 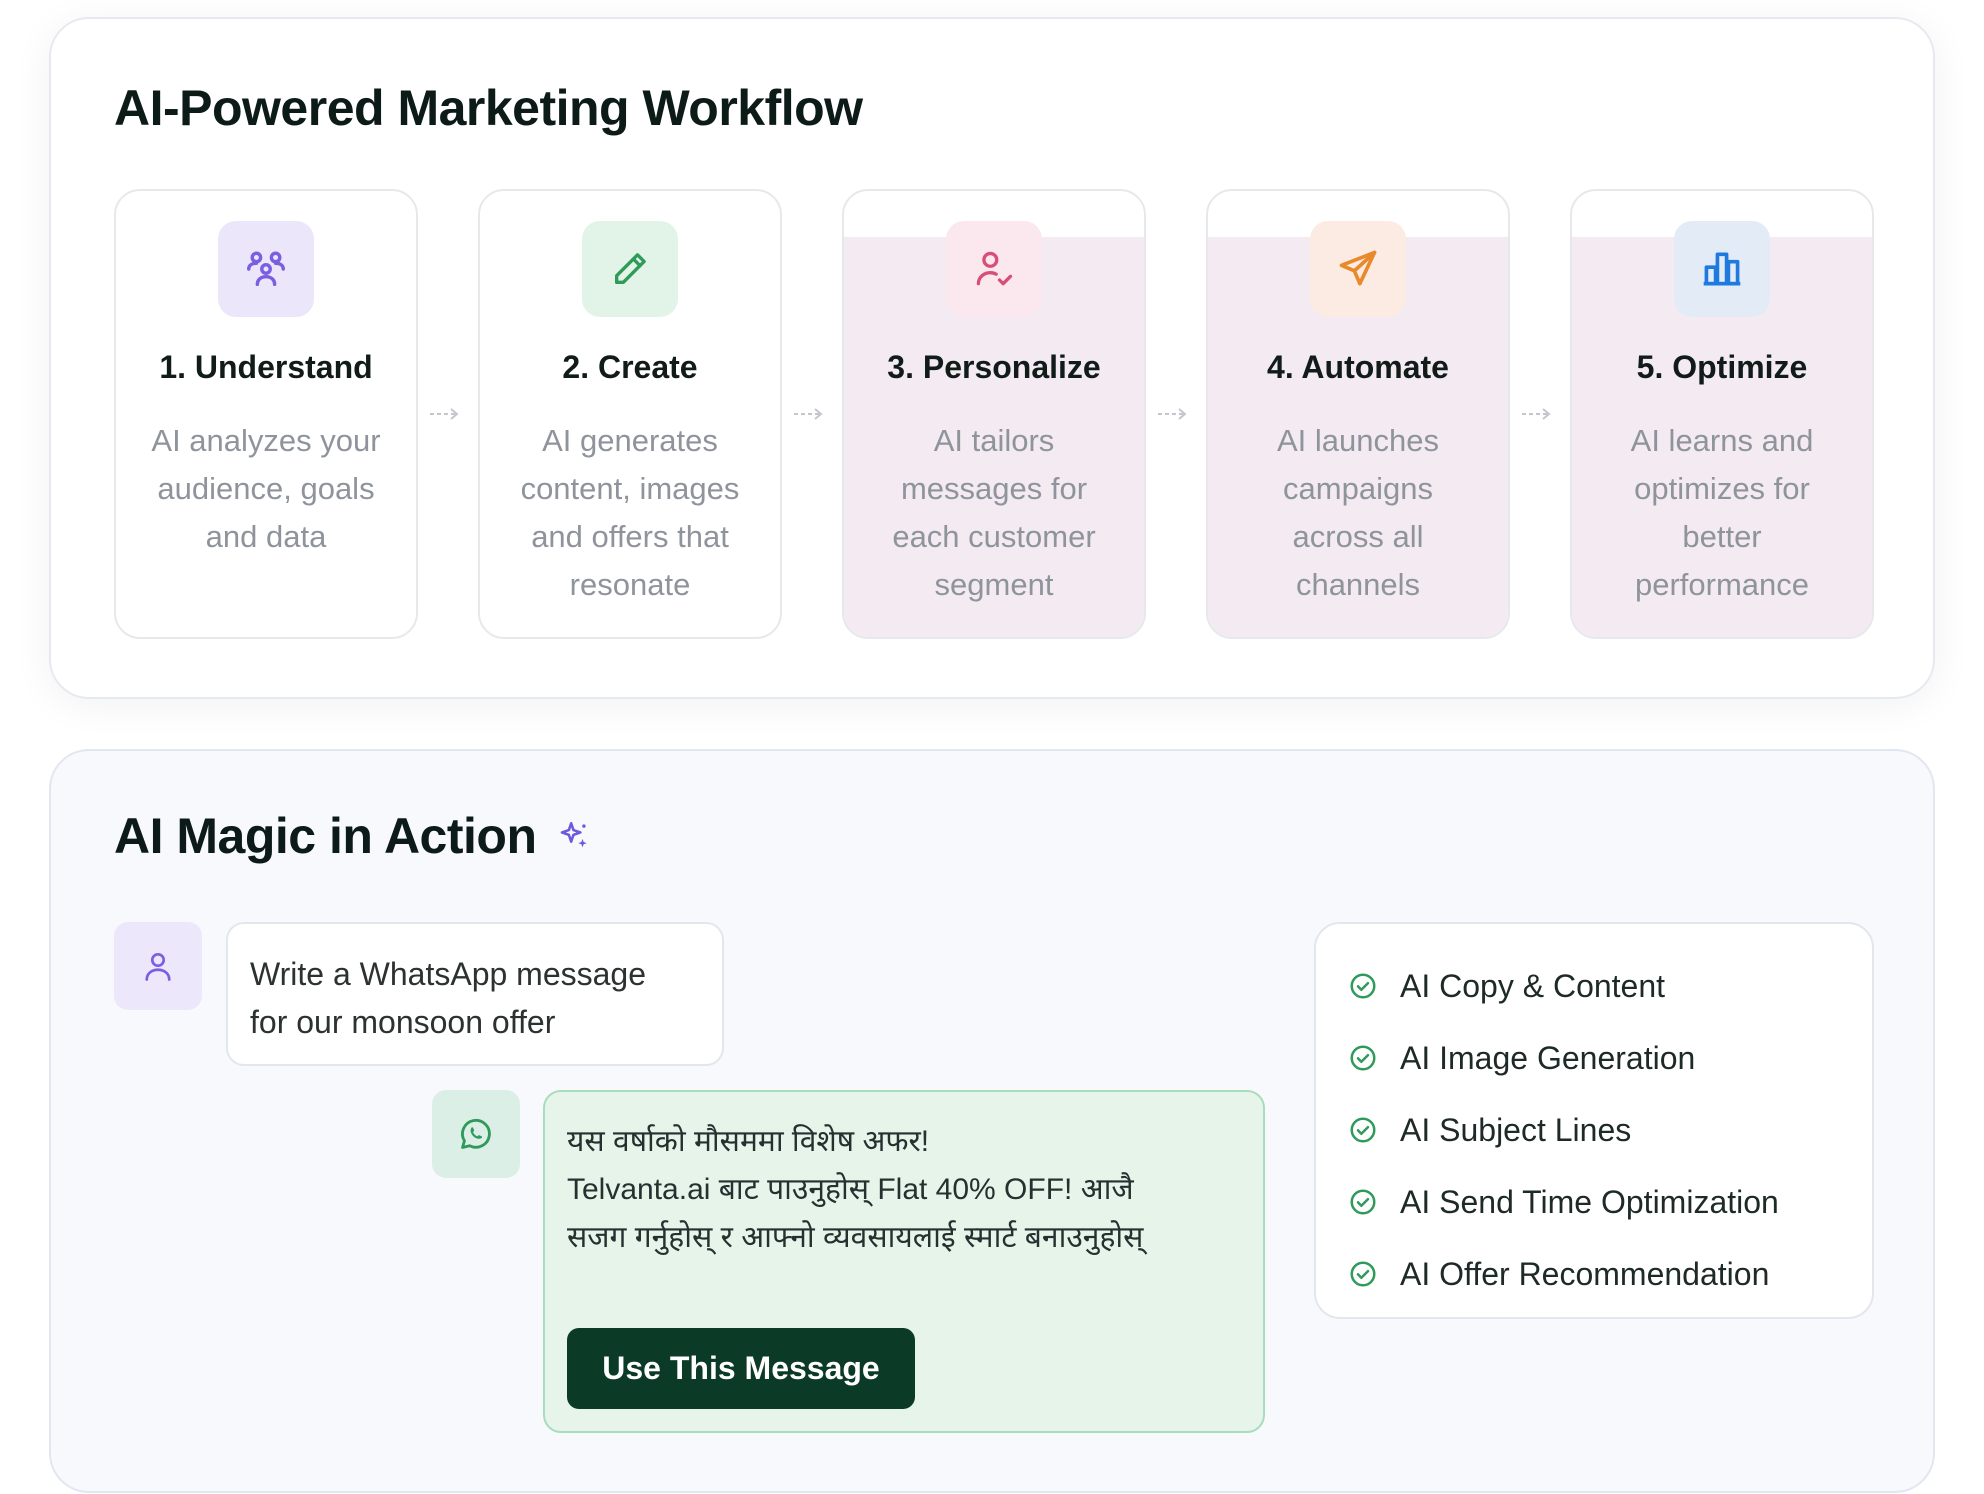 What do you see at coordinates (1358, 440) in the screenshot?
I see `step-desc-line: AI launches` at bounding box center [1358, 440].